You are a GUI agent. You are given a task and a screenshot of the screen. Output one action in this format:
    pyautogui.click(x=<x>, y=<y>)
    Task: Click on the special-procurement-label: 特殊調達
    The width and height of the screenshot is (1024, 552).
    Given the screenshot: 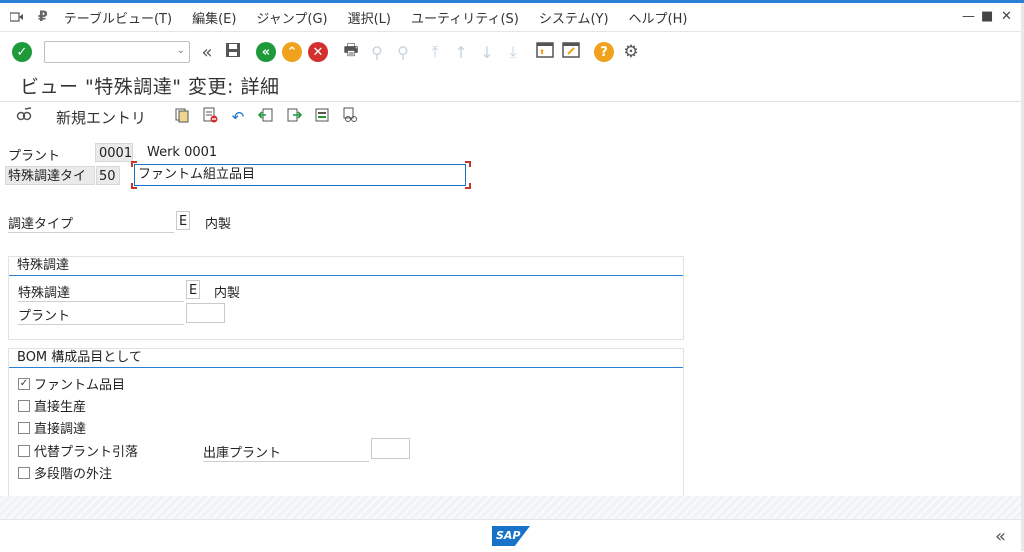 What is the action you would take?
    pyautogui.click(x=101, y=292)
    